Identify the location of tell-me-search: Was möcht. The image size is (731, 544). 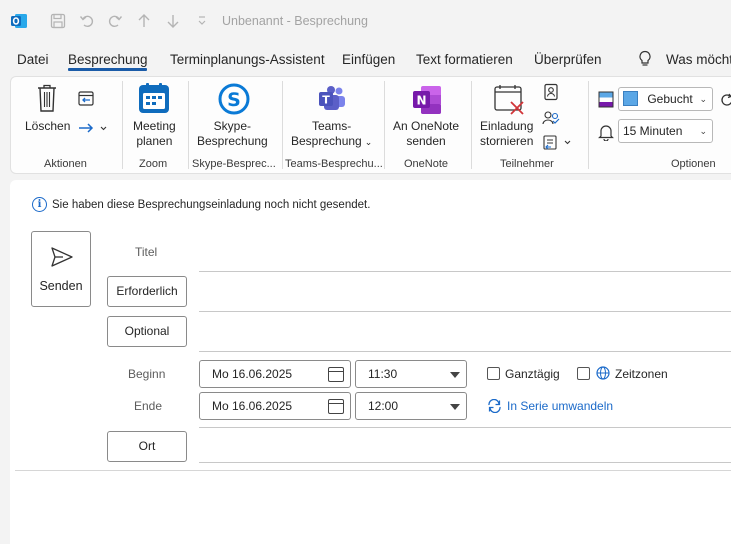
(698, 59).